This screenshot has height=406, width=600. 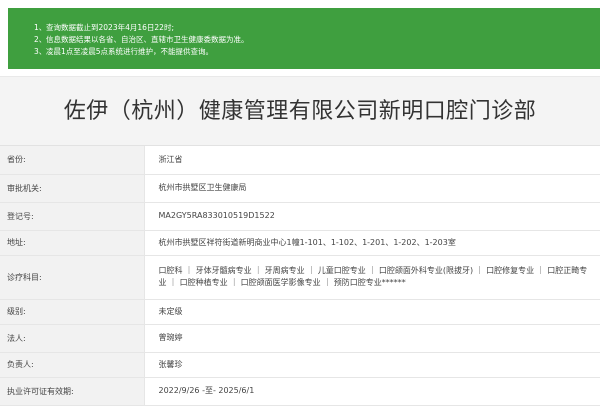 What do you see at coordinates (40, 51) in the screenshot?
I see `notice-line-number: 3、` at bounding box center [40, 51].